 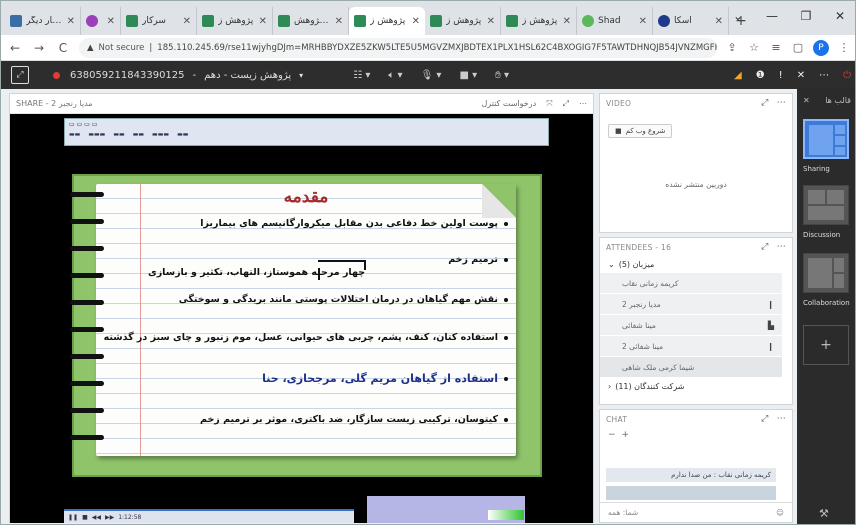 What do you see at coordinates (821, 47) in the screenshot?
I see `profile-avatar: P` at bounding box center [821, 47].